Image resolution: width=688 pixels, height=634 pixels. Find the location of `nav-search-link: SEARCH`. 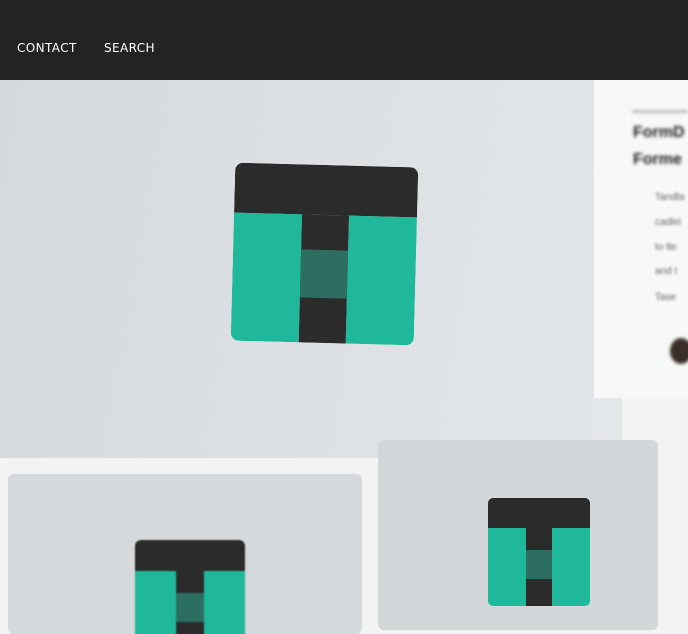

nav-search-link: SEARCH is located at coordinates (129, 48).